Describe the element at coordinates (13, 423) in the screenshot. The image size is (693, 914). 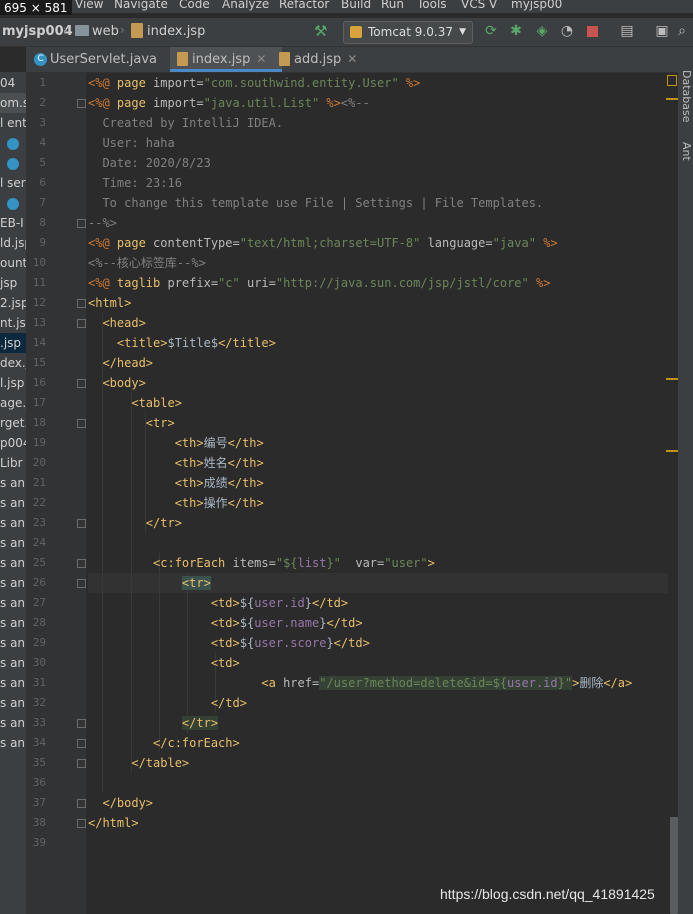
I see `project-tree-item: rget.` at that location.